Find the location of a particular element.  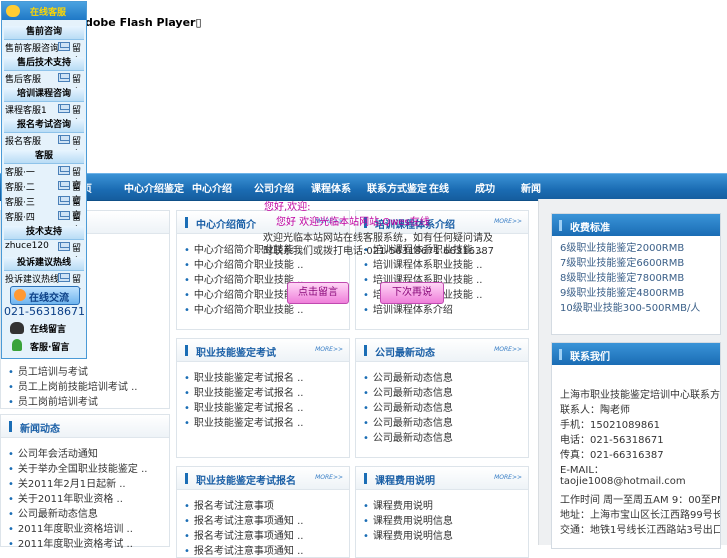

fee-item: 10级职业技能300-500RMB/人 is located at coordinates (630, 306).